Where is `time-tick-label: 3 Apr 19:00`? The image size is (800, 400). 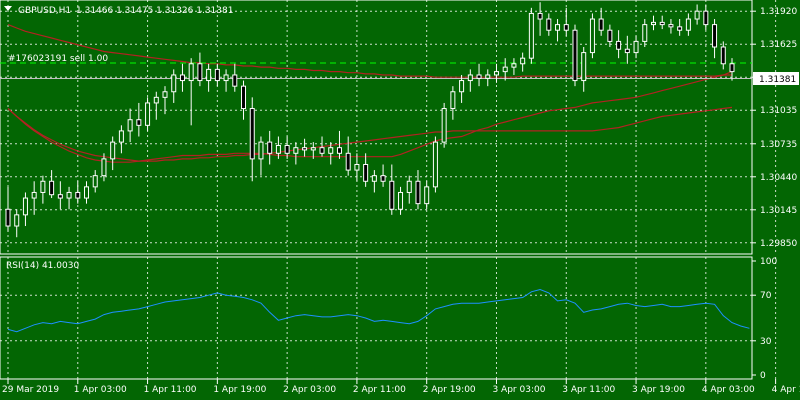 time-tick-label: 3 Apr 19:00 is located at coordinates (658, 390).